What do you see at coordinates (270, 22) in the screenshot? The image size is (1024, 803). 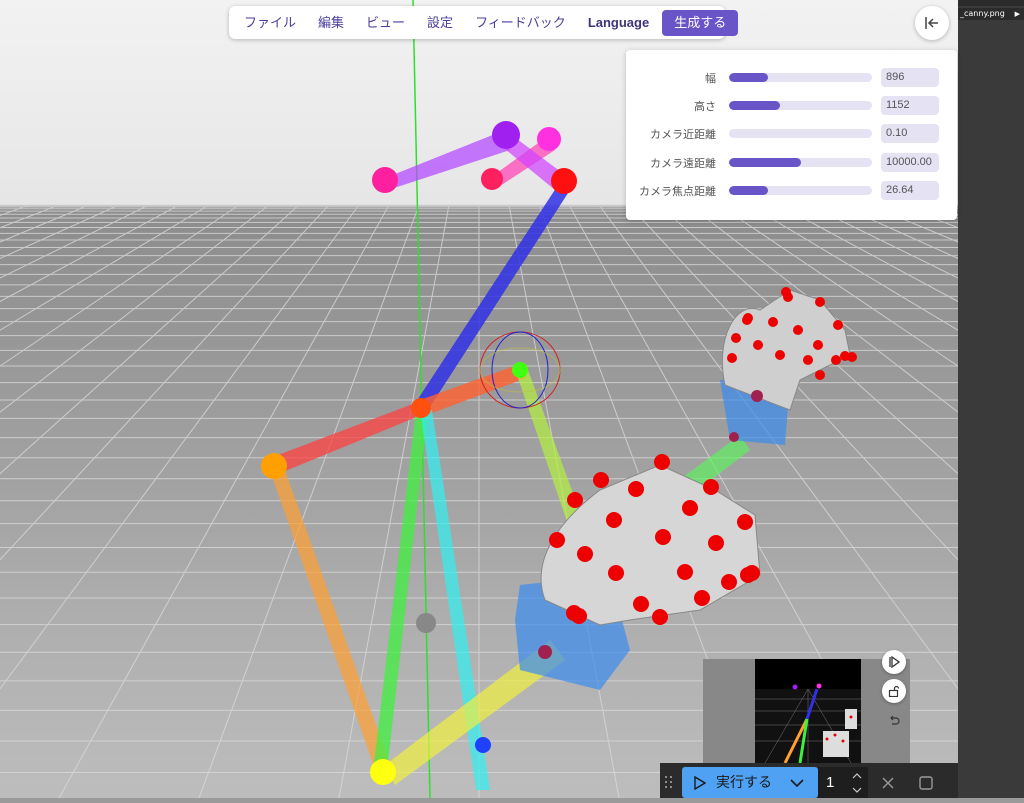 I see `menu-file: ファイル` at bounding box center [270, 22].